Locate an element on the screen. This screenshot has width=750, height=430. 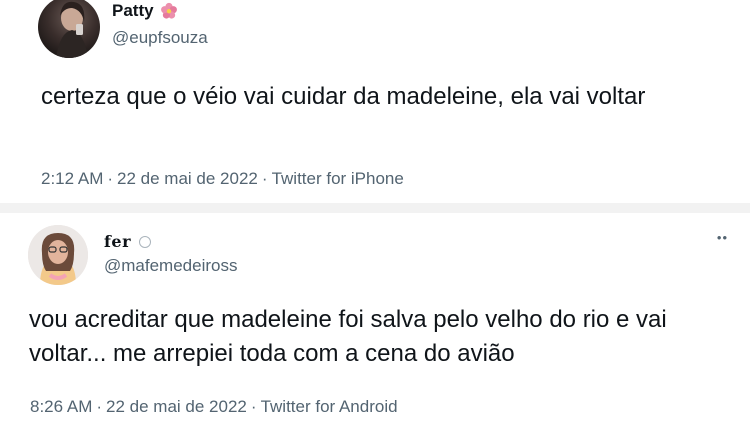
more-options-icon: •• is located at coordinates (722, 237).